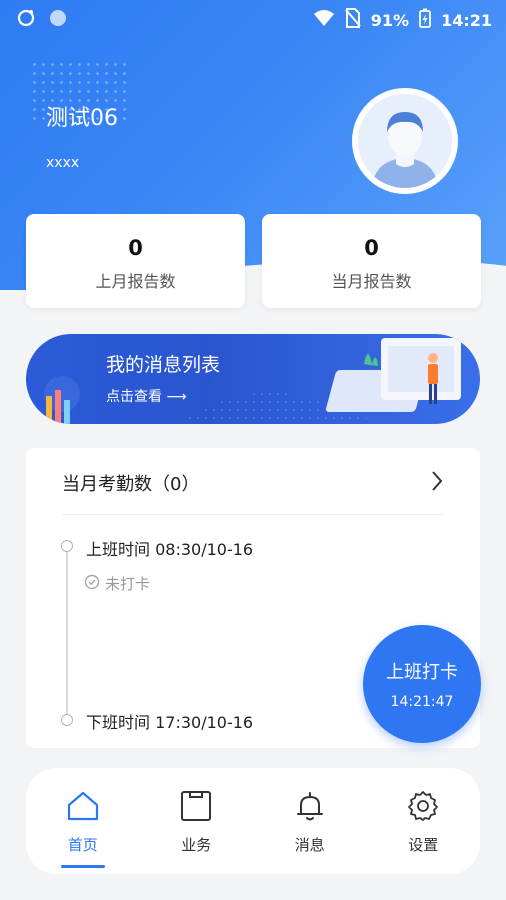 The width and height of the screenshot is (506, 900). Describe the element at coordinates (425, 20) in the screenshot. I see `battery-charging-icon` at that location.